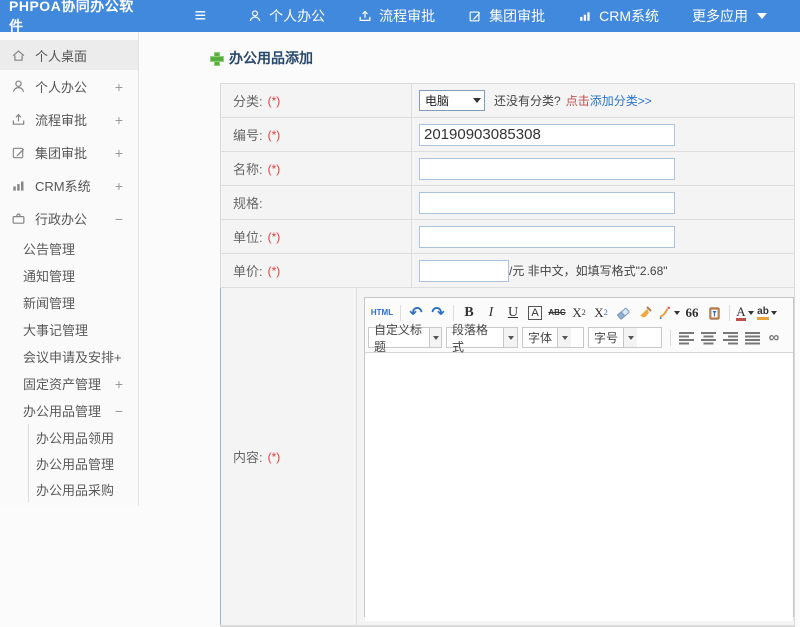  I want to click on sidebar-item-crm-system: CRM系统 +, so click(69, 185).